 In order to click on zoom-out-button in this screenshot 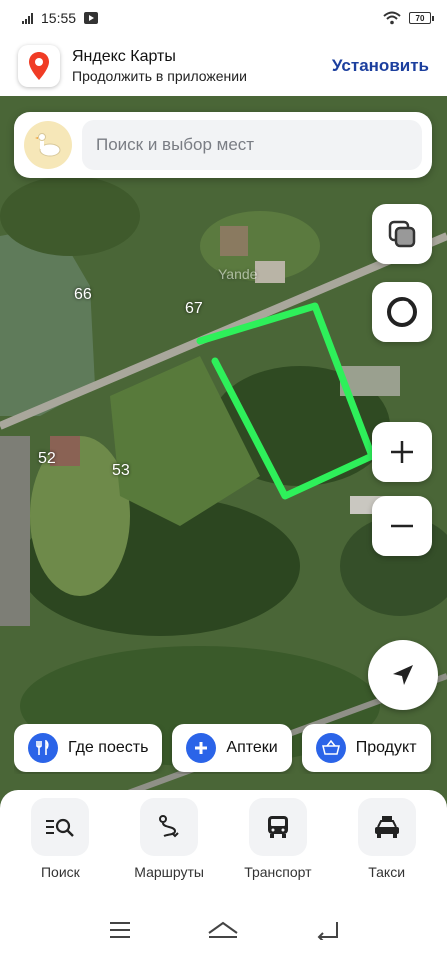, I will do `click(402, 526)`.